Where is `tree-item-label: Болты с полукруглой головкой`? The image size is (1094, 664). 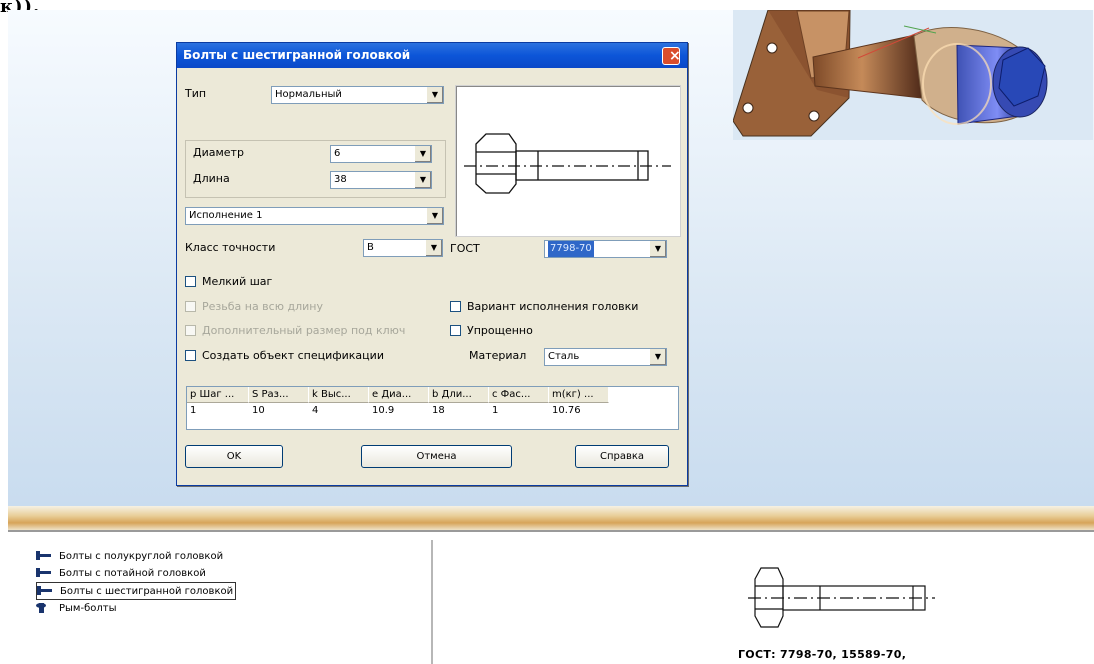
tree-item-label: Болты с полукруглой головкой is located at coordinates (141, 556).